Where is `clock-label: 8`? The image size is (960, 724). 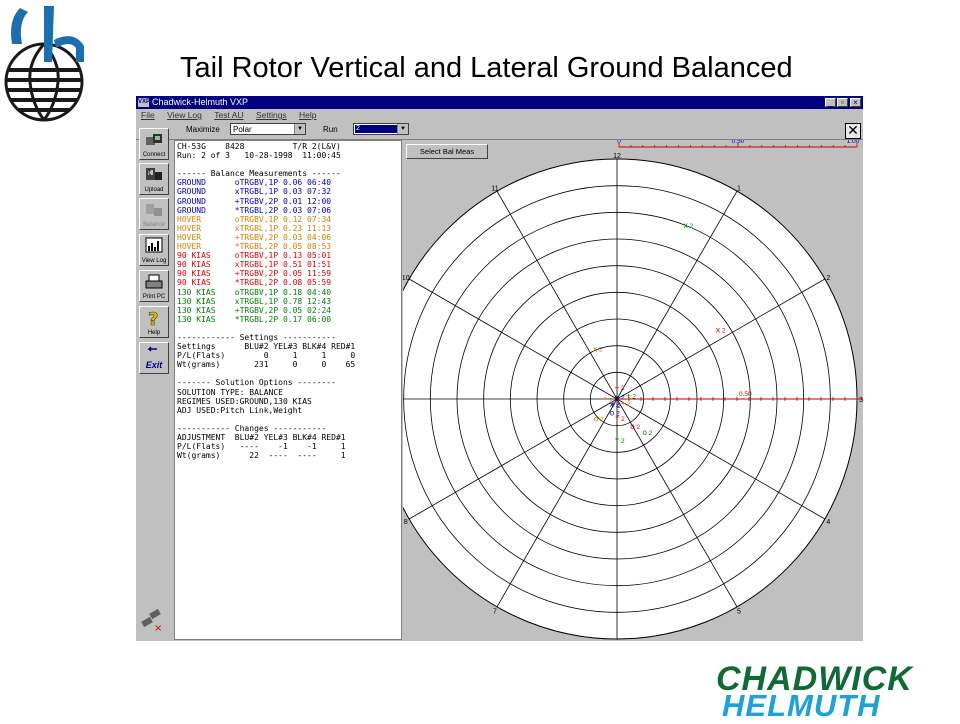 clock-label: 8 is located at coordinates (406, 522).